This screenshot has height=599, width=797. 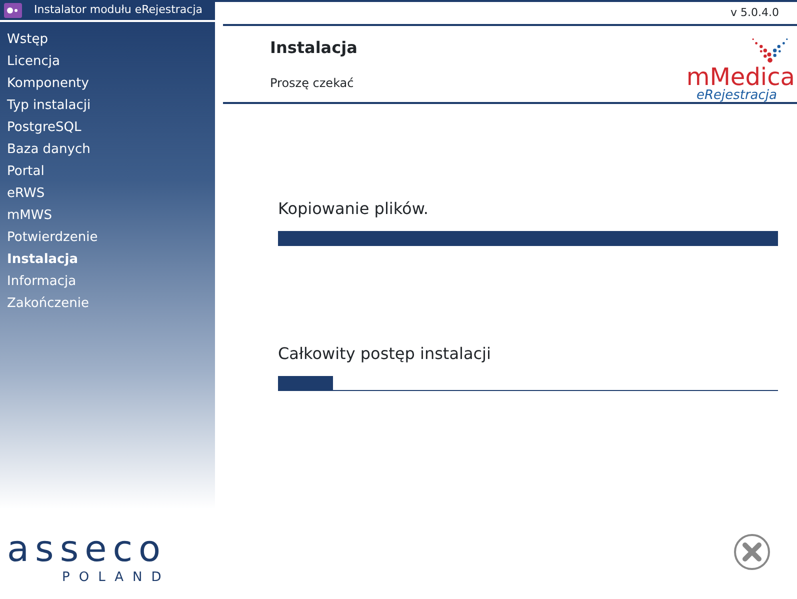 I want to click on sidebar-item: mMWS, so click(x=107, y=215).